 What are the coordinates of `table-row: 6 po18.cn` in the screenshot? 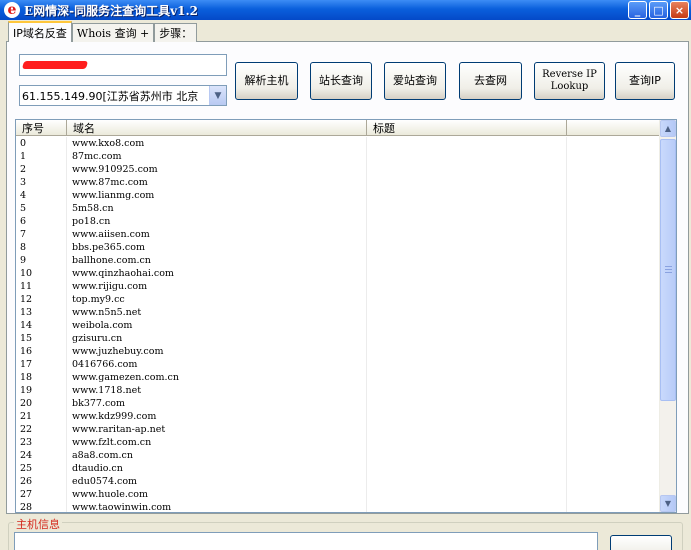 It's located at (338, 221).